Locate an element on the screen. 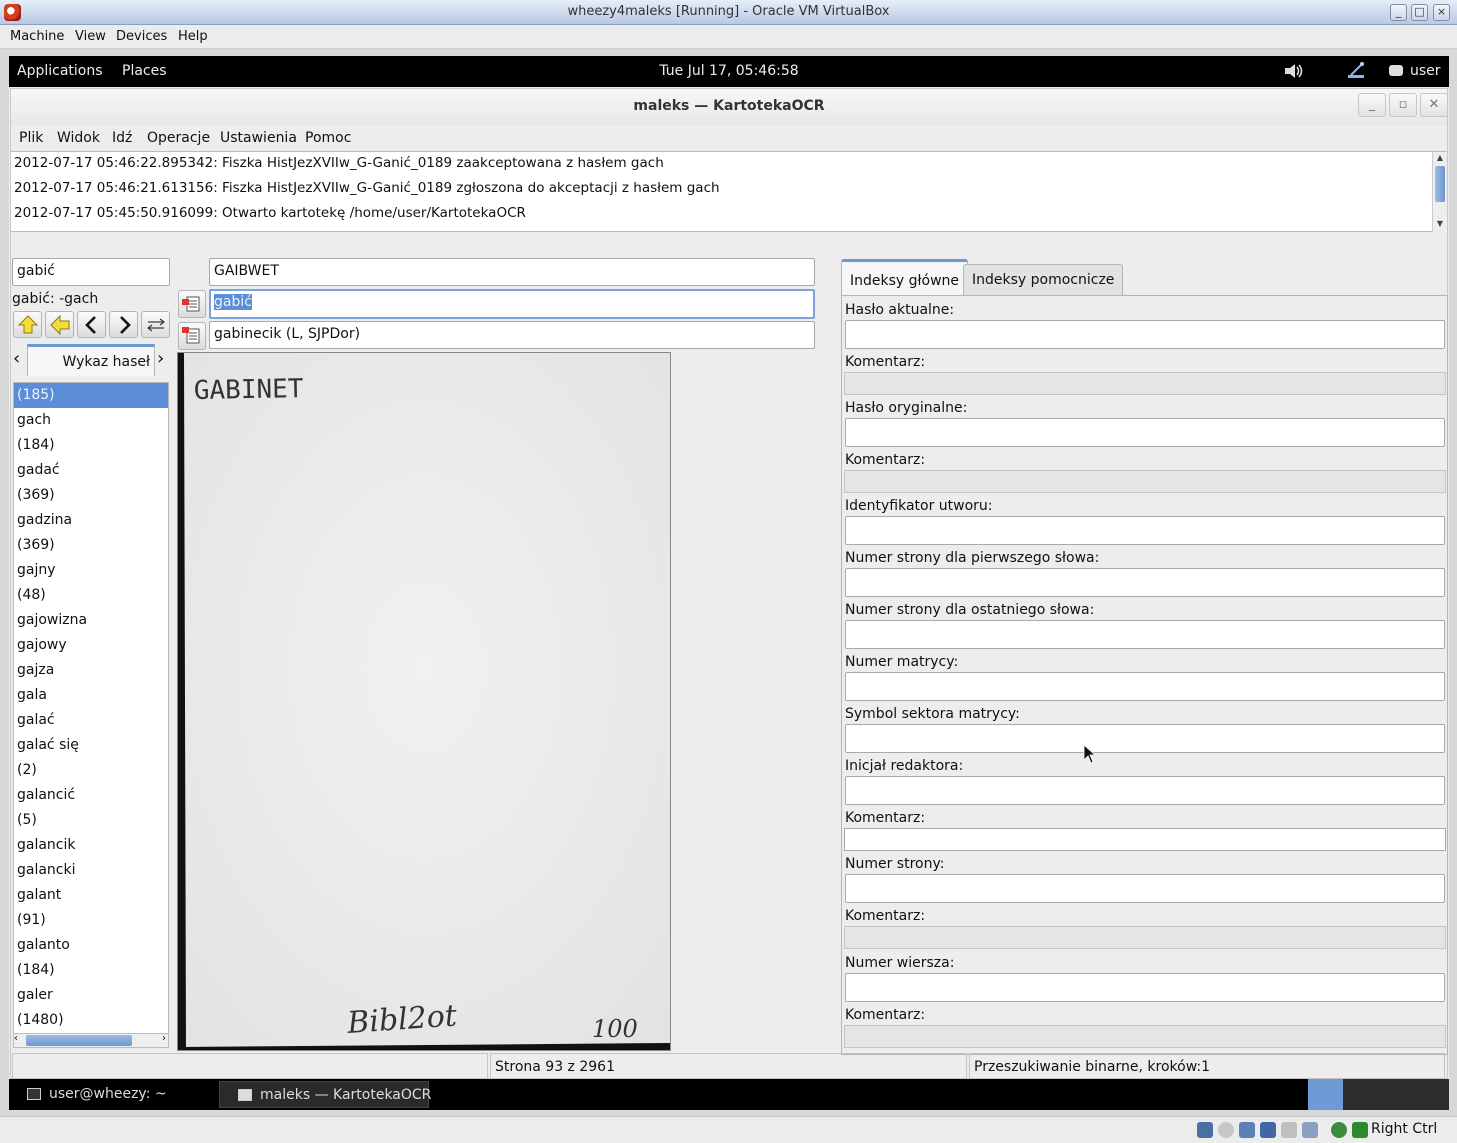 The image size is (1457, 1143). accept-headword-button is located at coordinates (192, 304).